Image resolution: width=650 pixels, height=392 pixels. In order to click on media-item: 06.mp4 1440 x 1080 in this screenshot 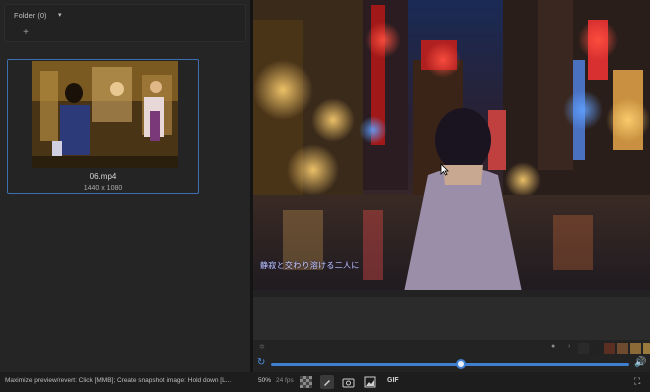, I will do `click(103, 126)`.